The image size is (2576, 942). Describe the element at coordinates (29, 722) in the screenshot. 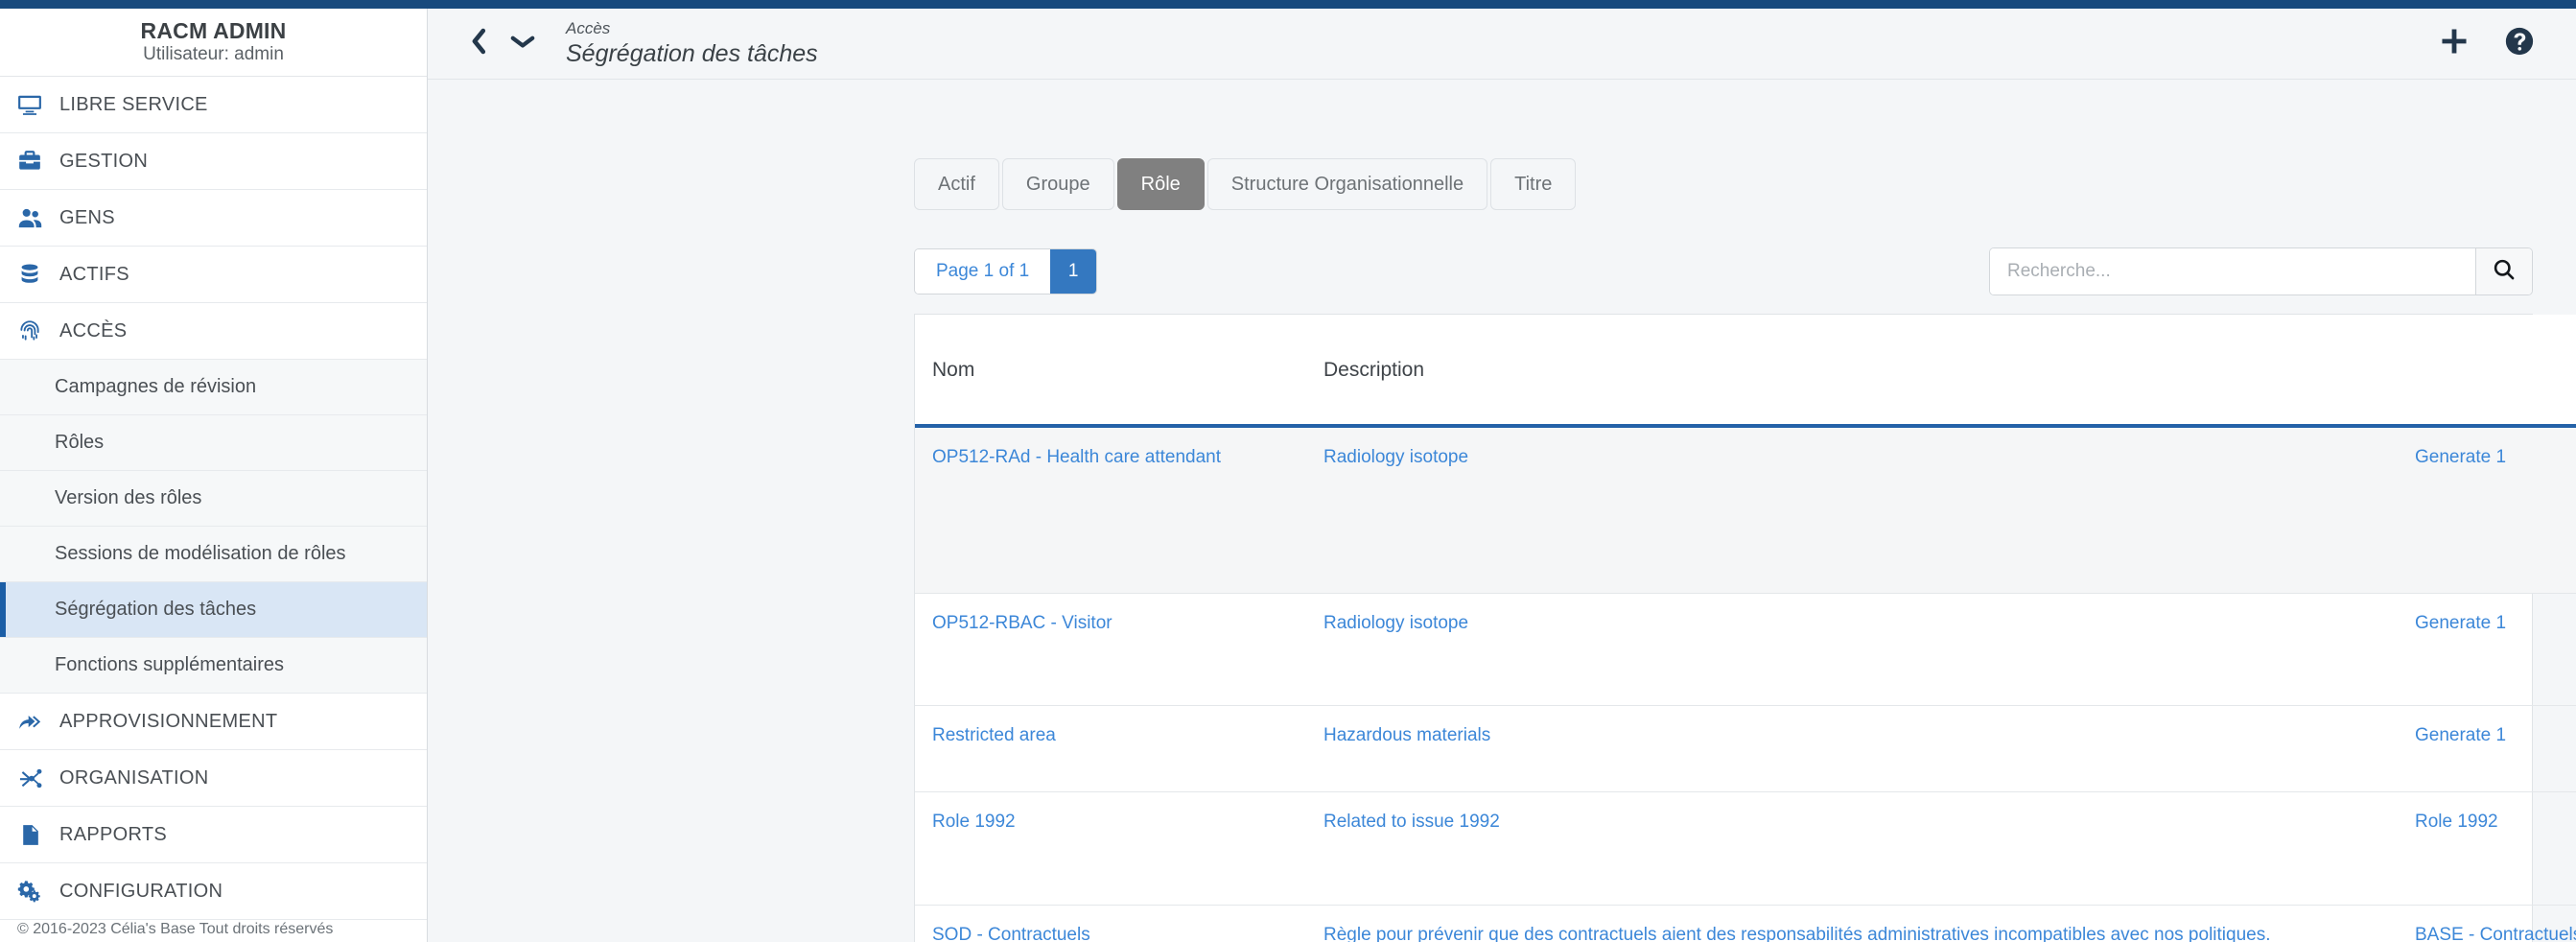

I see `share-arrow-icon` at that location.